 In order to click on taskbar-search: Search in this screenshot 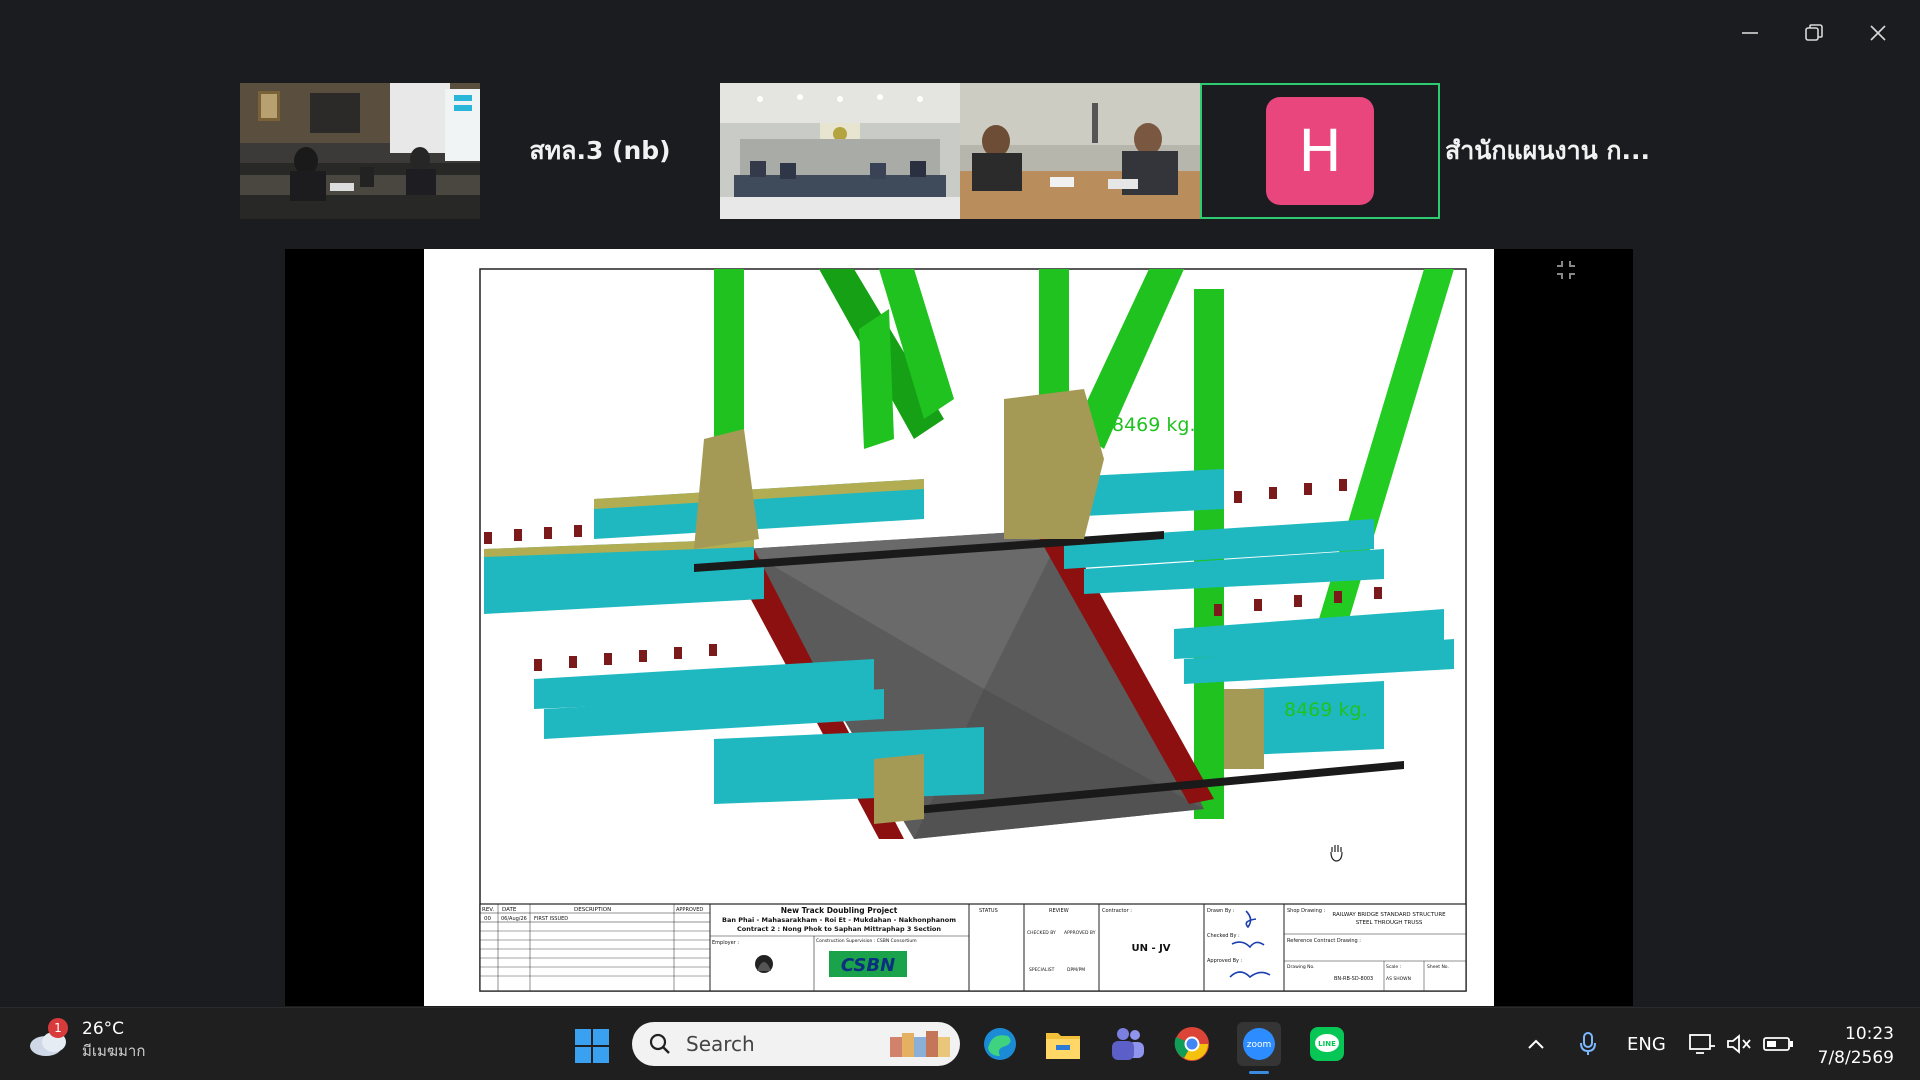, I will do `click(796, 1044)`.